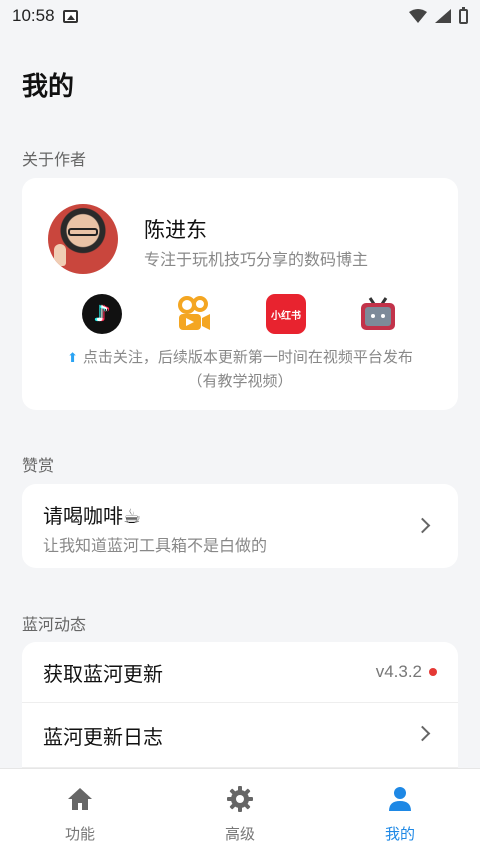 The height and width of the screenshot is (854, 480). Describe the element at coordinates (54, 159) in the screenshot. I see `section-label-about: 关于作者` at that location.